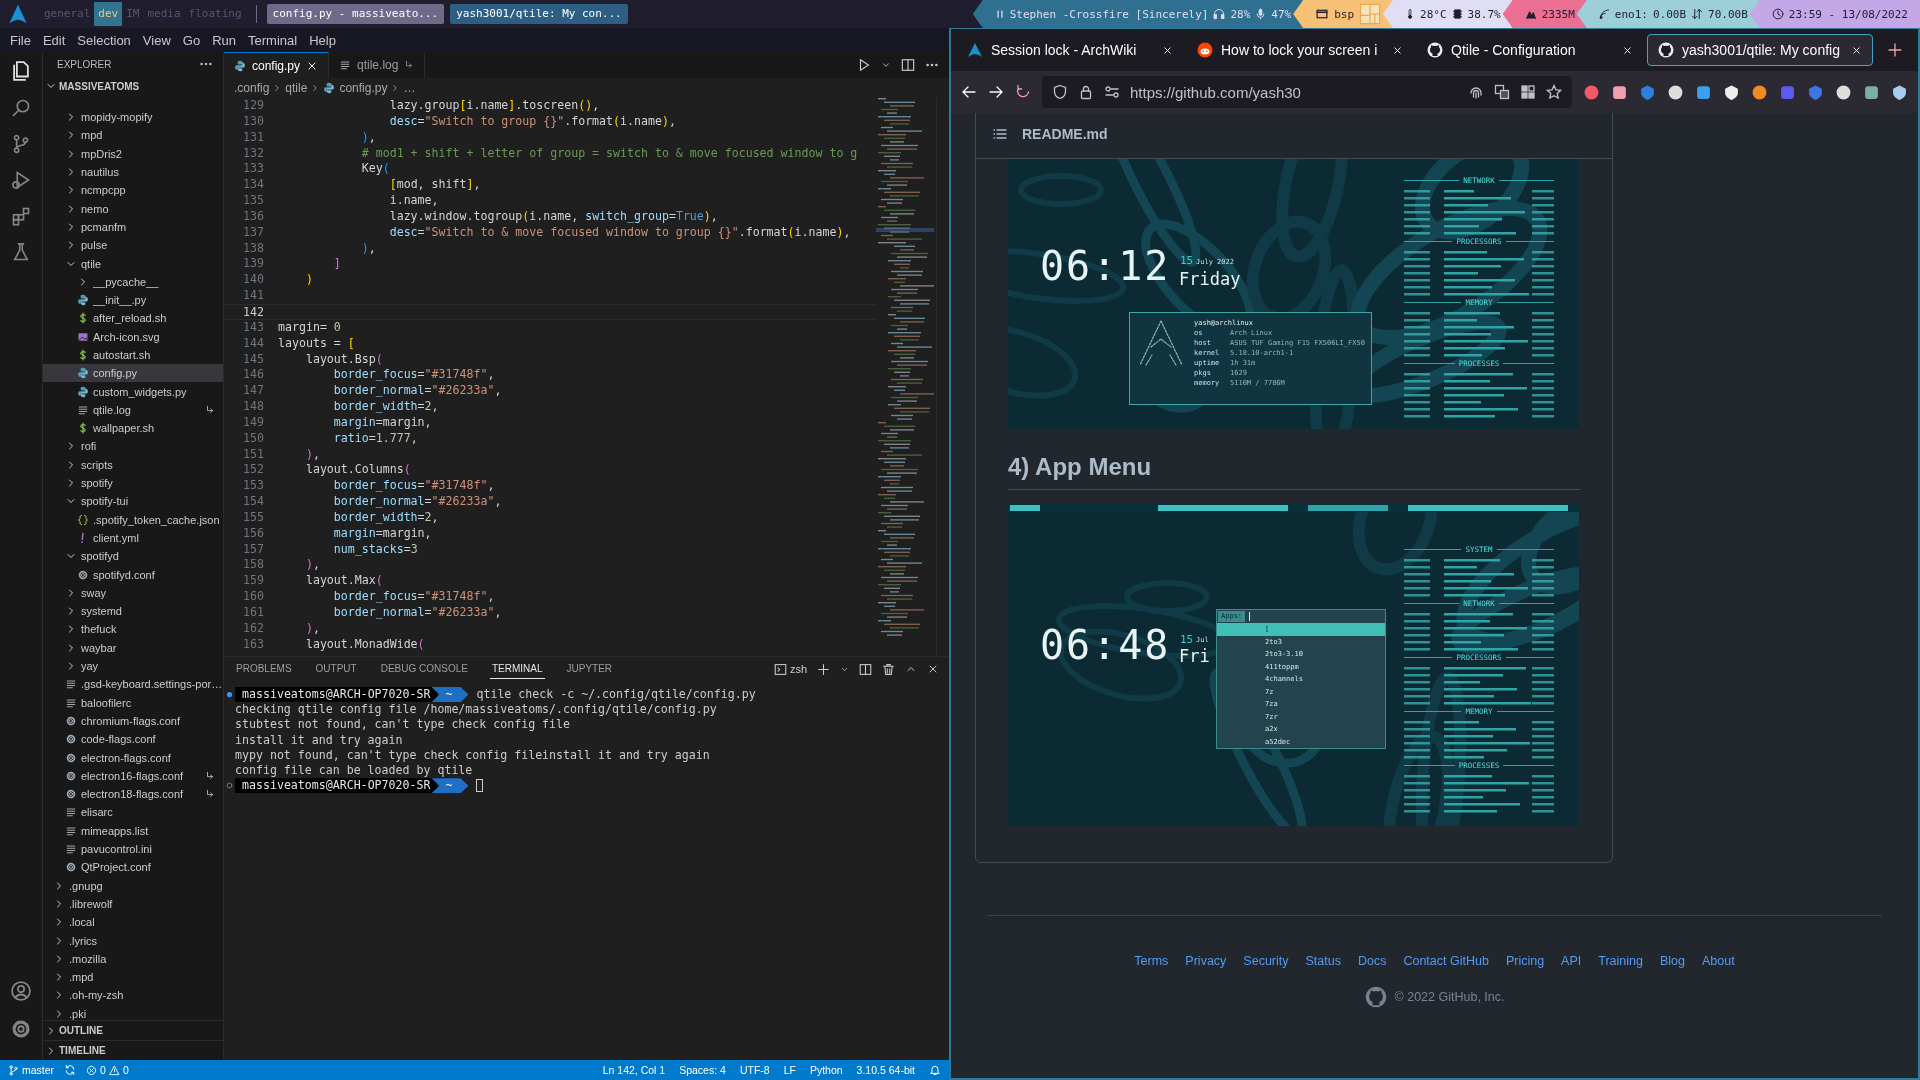 The width and height of the screenshot is (1920, 1080). Describe the element at coordinates (1266, 961) in the screenshot. I see `footer-link: Security` at that location.